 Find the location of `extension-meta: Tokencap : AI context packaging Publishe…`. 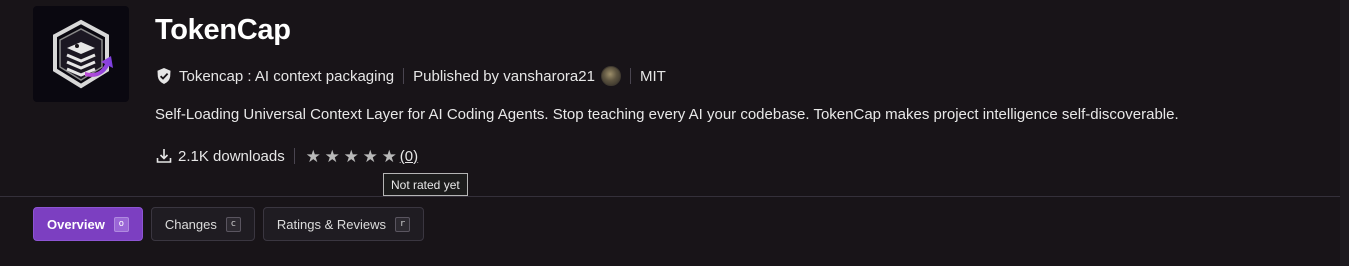

extension-meta: Tokencap : AI context packaging Publishe… is located at coordinates (410, 76).